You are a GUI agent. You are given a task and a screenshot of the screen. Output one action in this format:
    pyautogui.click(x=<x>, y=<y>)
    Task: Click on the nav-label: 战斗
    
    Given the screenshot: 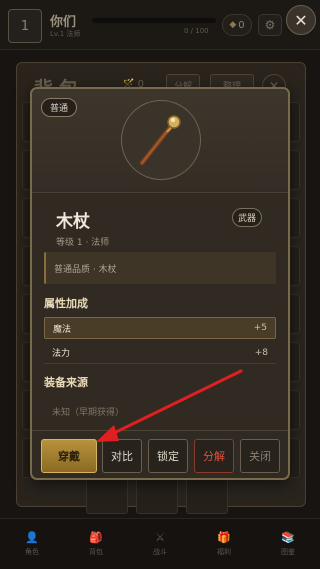 What is the action you would take?
    pyautogui.click(x=160, y=552)
    